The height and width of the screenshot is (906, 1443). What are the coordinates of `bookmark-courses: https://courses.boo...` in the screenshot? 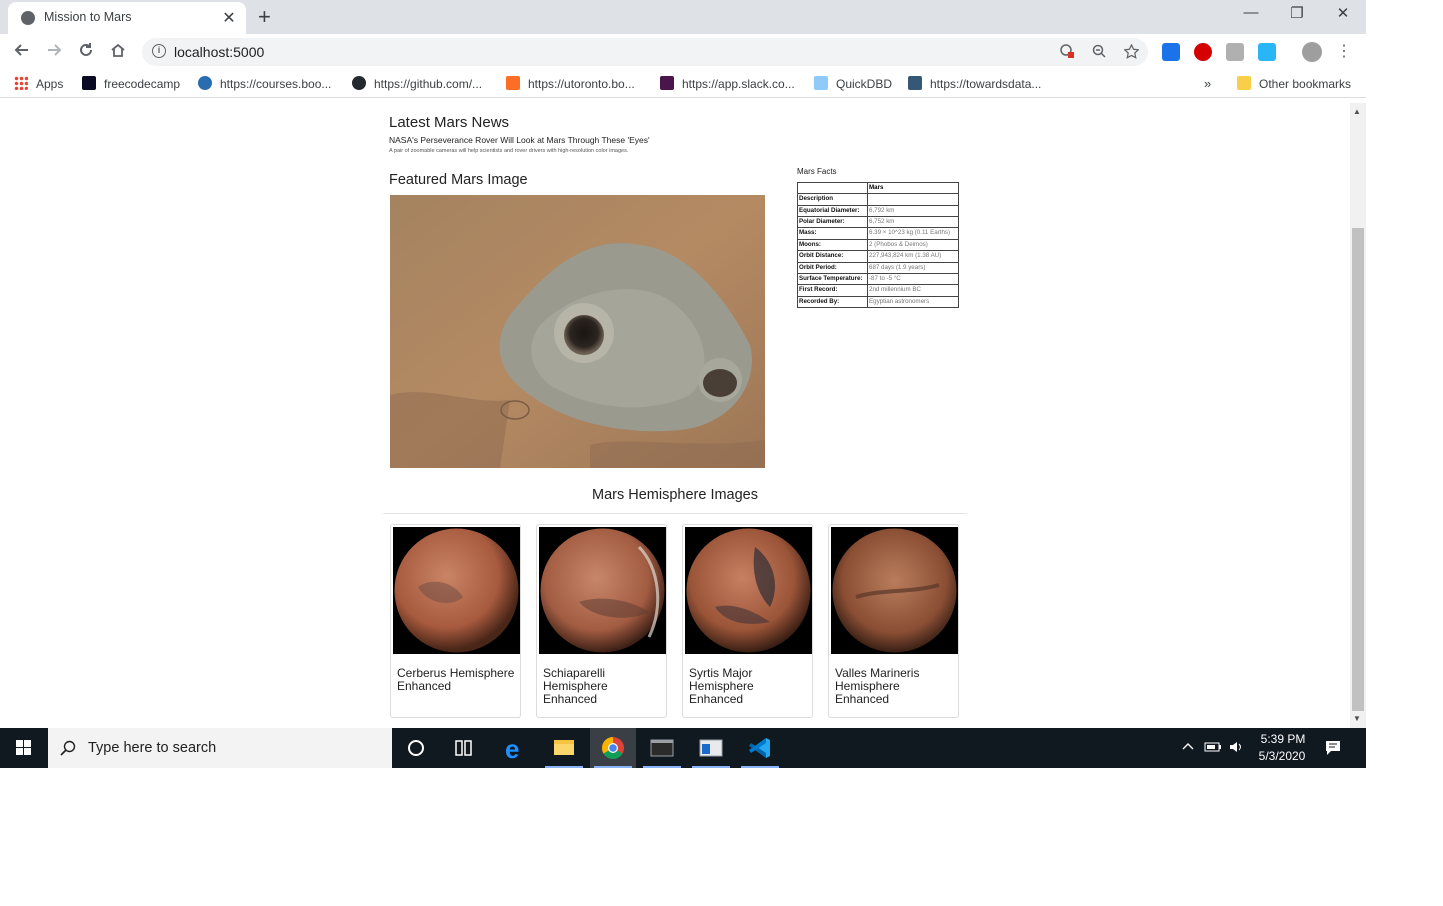 It's located at (264, 83).